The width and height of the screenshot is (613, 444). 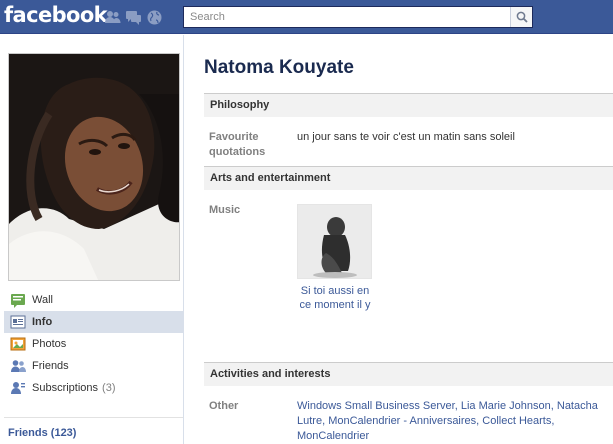 What do you see at coordinates (224, 406) in the screenshot?
I see `other-label: Other` at bounding box center [224, 406].